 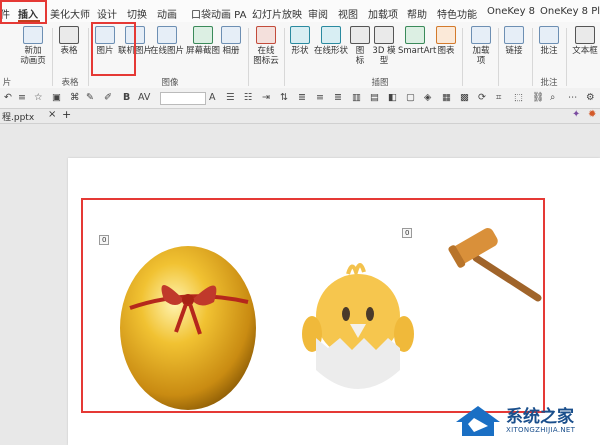 What do you see at coordinates (446, 51) in the screenshot?
I see `chart-label: 图表` at bounding box center [446, 51].